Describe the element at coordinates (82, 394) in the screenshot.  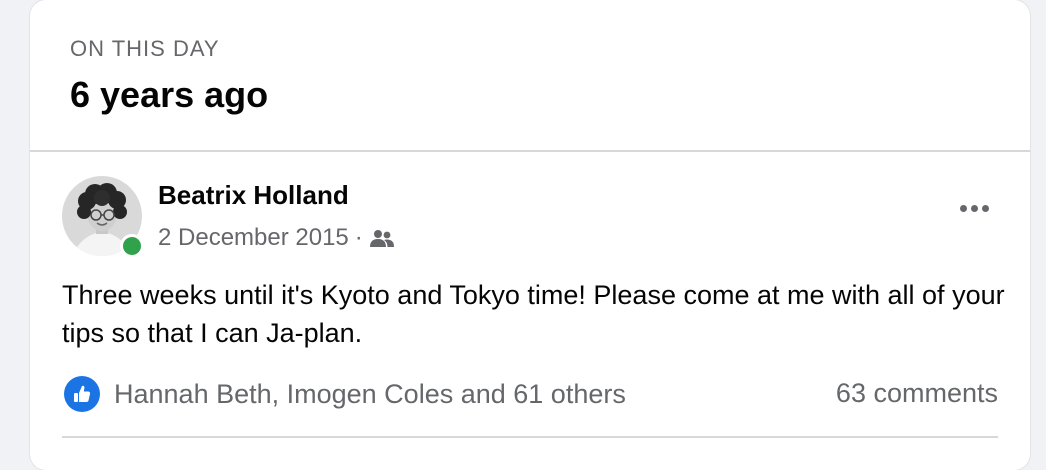
I see `like-reaction-icon` at that location.